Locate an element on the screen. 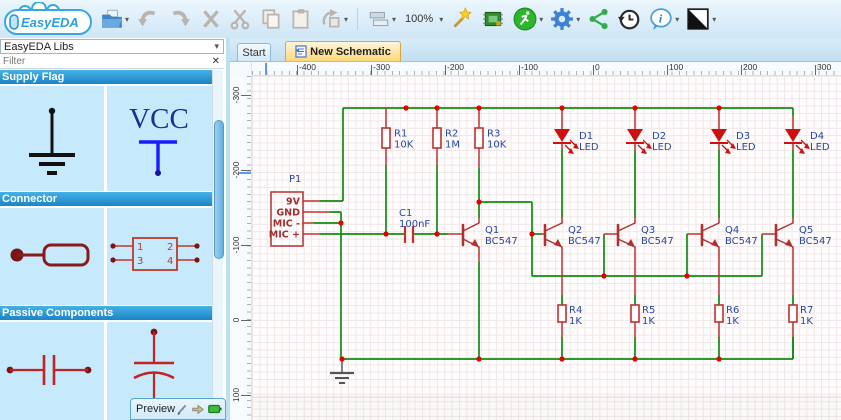  resistor-R2: R2 1M is located at coordinates (446, 139).